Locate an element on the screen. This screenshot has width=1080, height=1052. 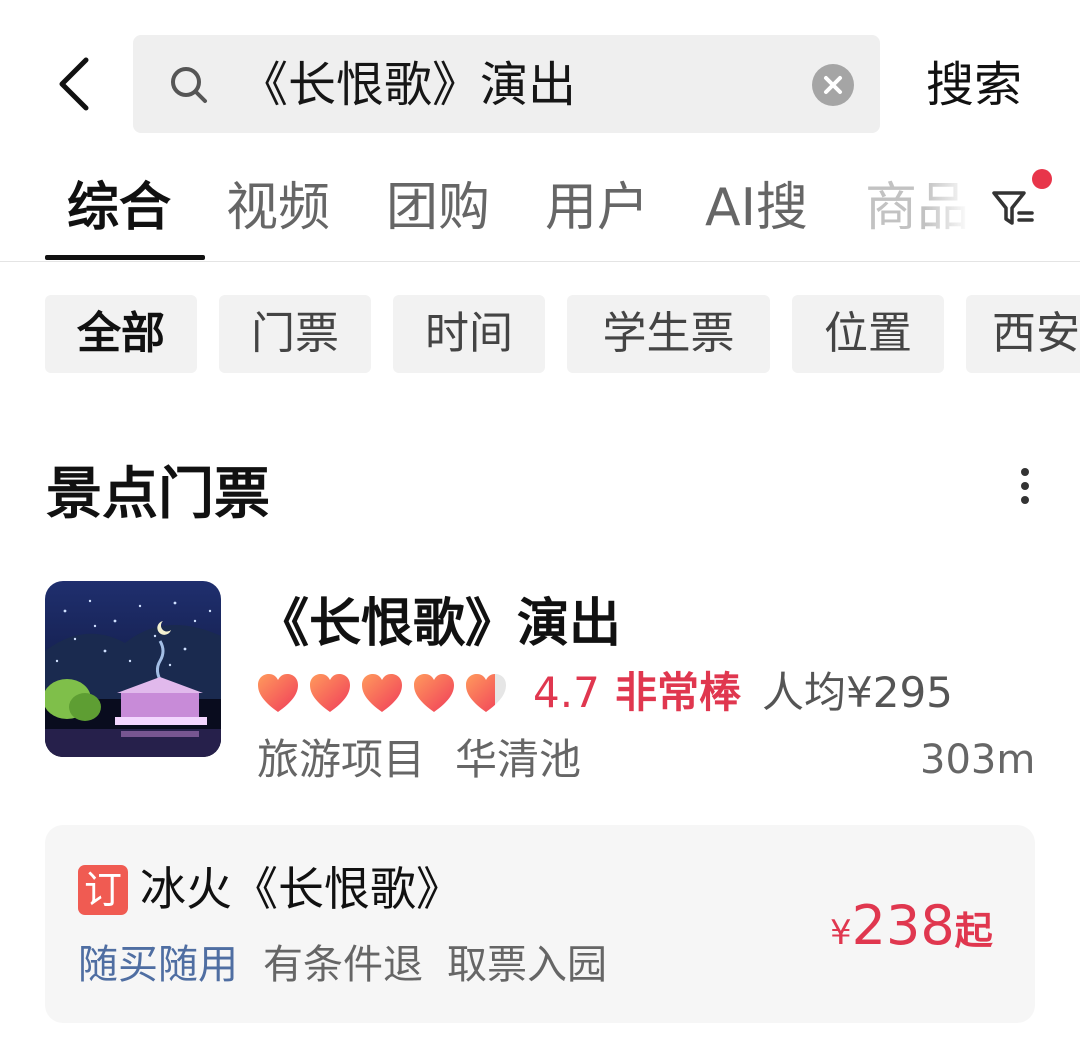
chip-location: 位置 is located at coordinates (868, 334).